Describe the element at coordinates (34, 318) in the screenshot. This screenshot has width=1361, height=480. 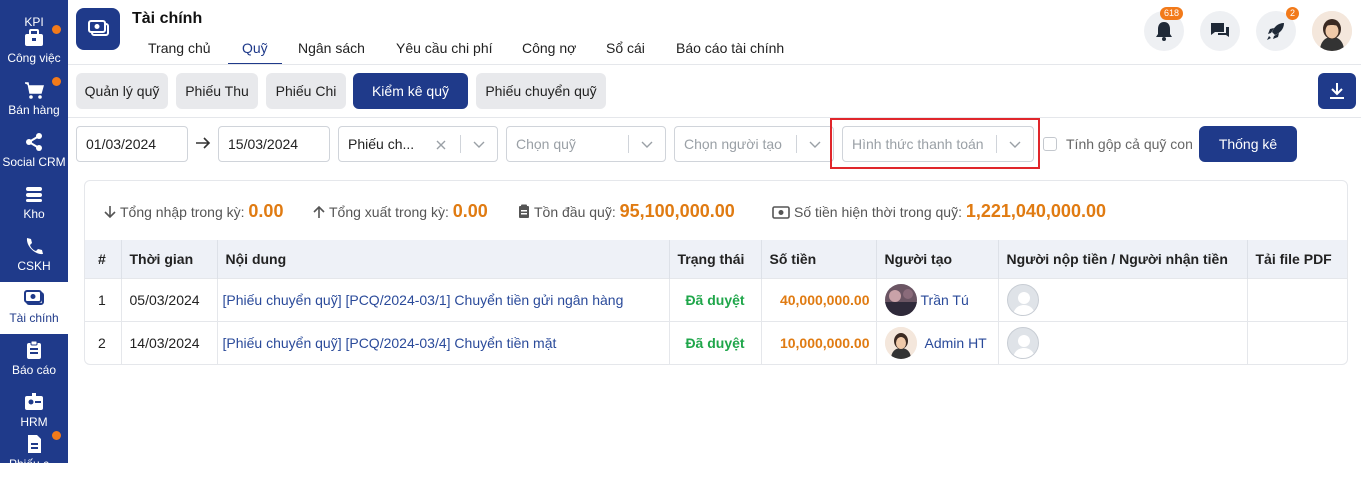
I see `sidebar-item-label: Tài chính` at that location.